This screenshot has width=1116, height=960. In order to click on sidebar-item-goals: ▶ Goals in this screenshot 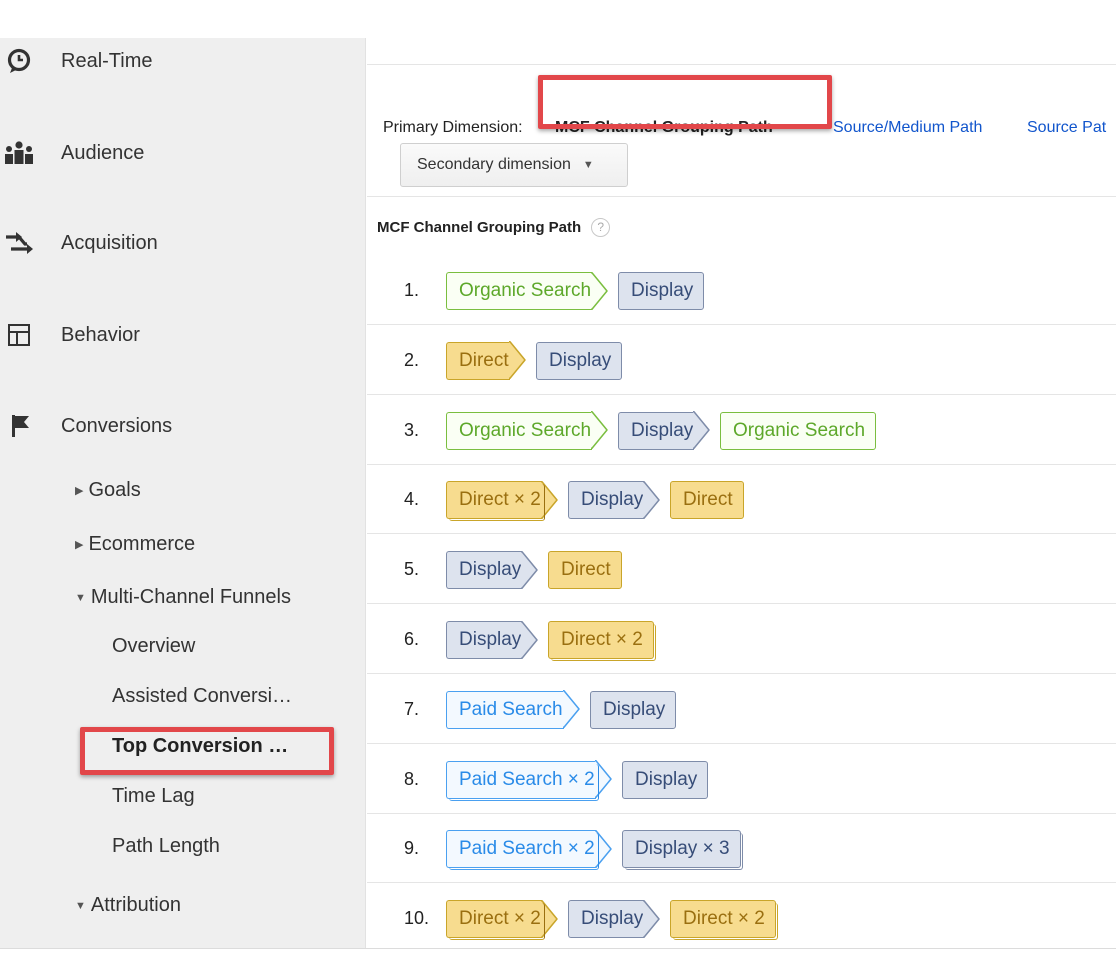, I will do `click(108, 490)`.